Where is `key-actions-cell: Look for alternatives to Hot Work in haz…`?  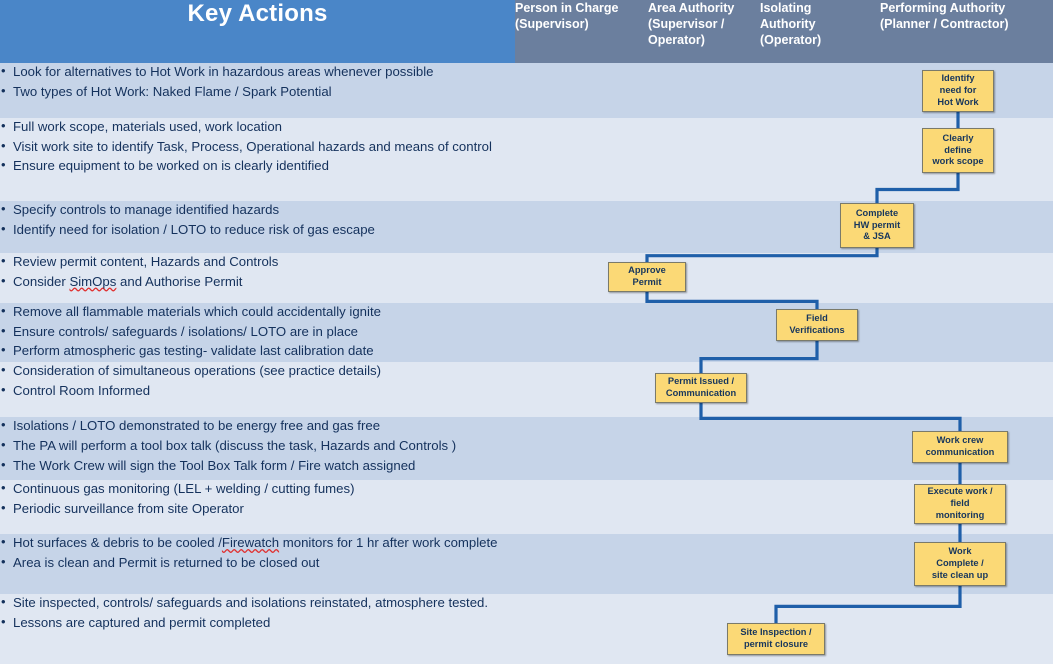 key-actions-cell: Look for alternatives to Hot Work in haz… is located at coordinates (257, 90).